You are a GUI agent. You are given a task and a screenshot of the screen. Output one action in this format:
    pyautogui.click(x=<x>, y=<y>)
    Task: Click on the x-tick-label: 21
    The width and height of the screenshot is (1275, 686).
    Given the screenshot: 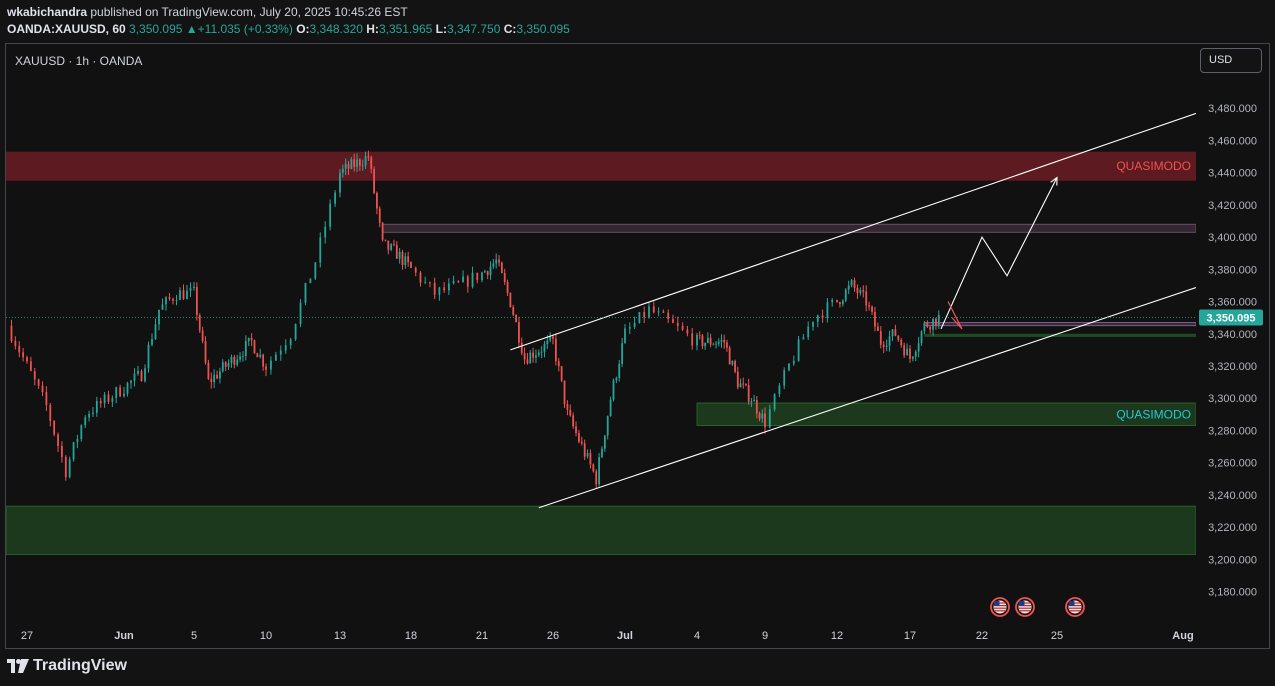 What is the action you would take?
    pyautogui.click(x=482, y=636)
    